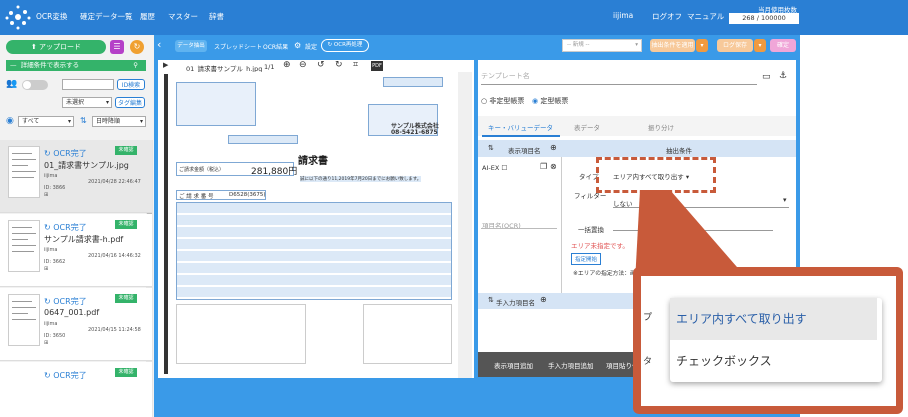 The height and width of the screenshot is (417, 908). I want to click on tab-ocr-result: OCR結果, so click(275, 46).